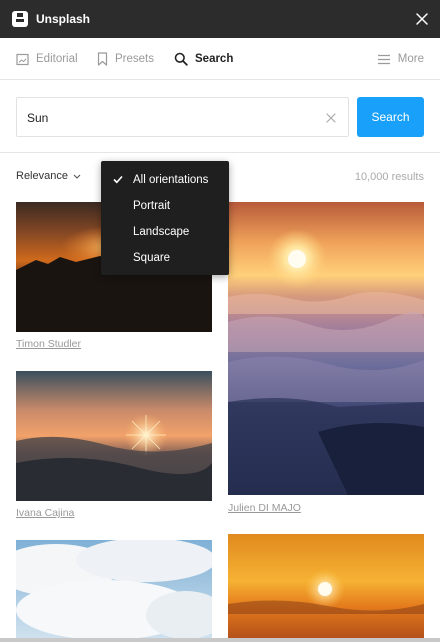 This screenshot has width=440, height=642. I want to click on photo-credit: Ivana Cajina, so click(45, 513).